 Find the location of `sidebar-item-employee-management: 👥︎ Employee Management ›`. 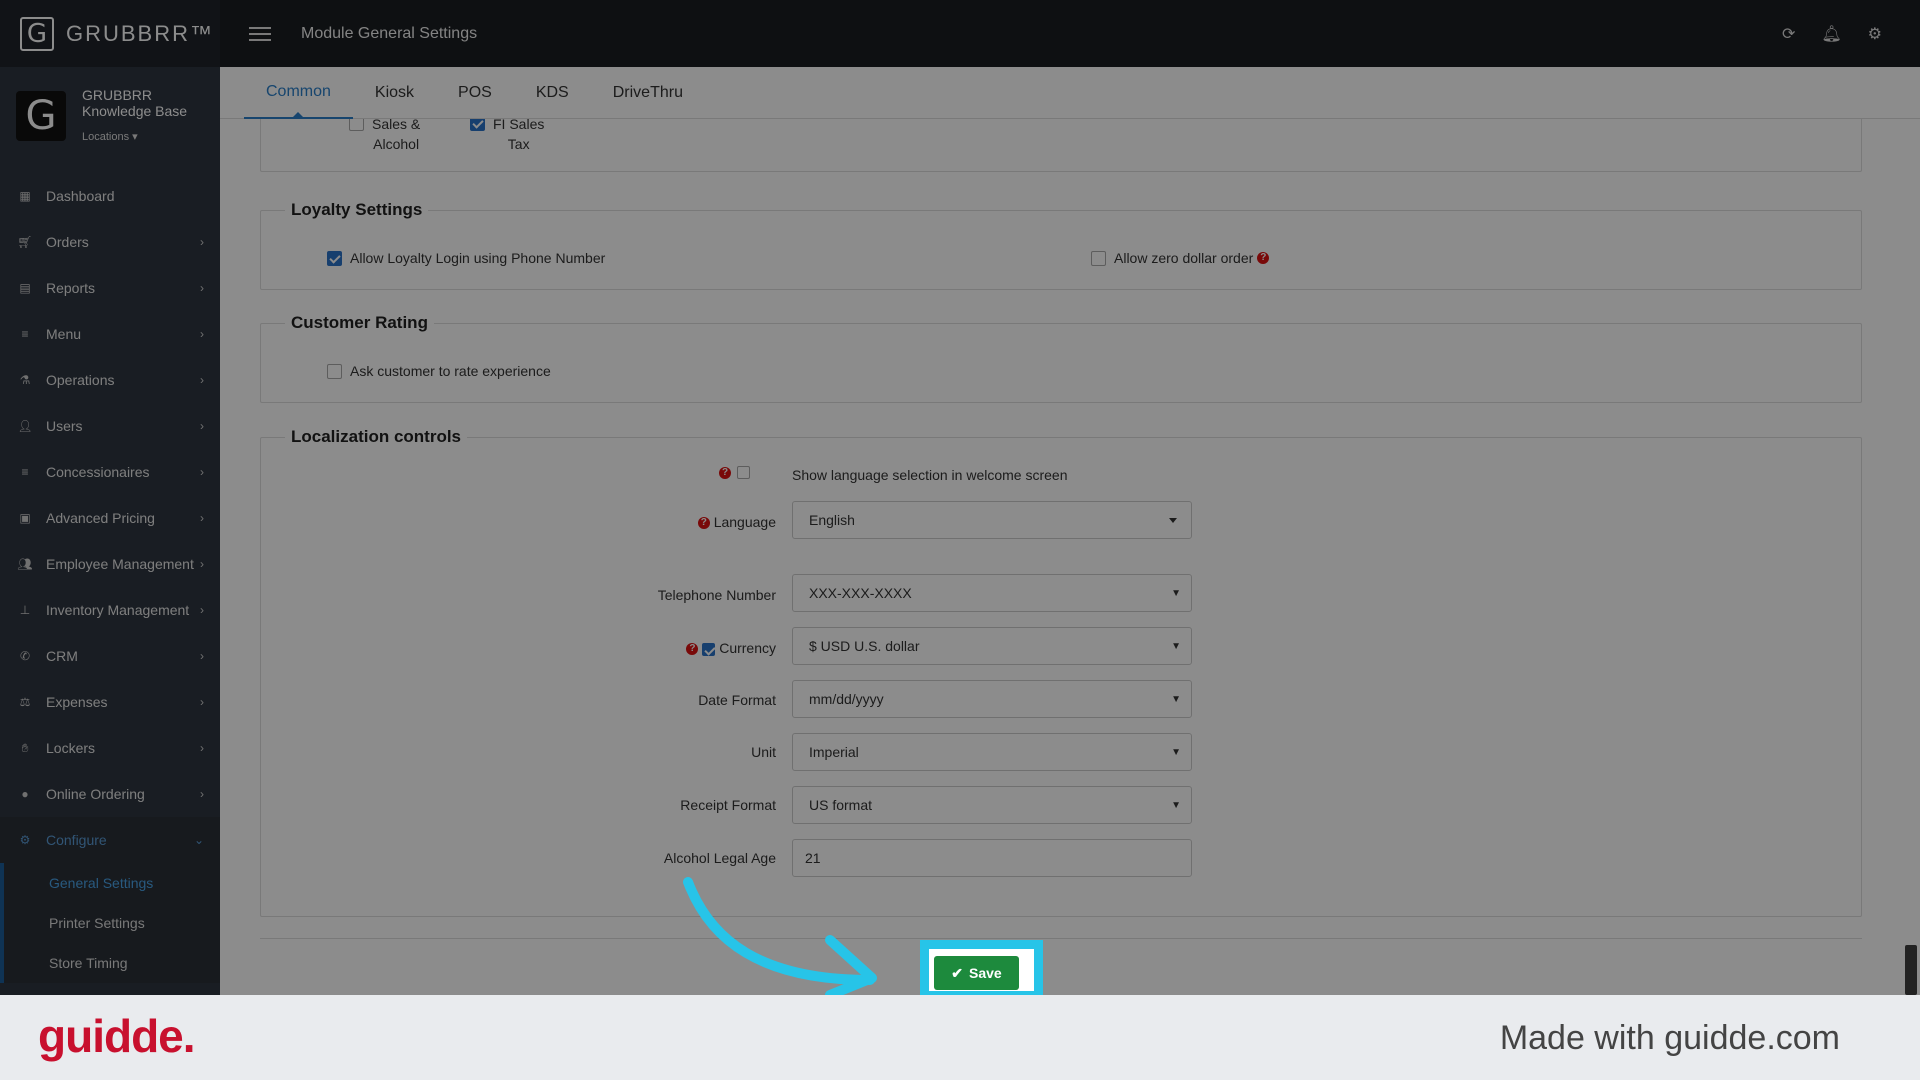

sidebar-item-employee-management: 👥︎ Employee Management › is located at coordinates (110, 564).